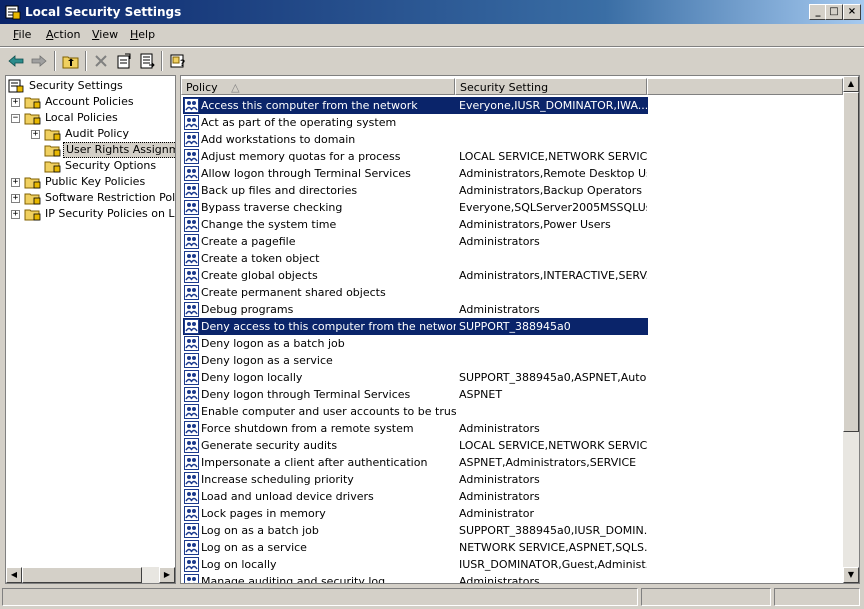  What do you see at coordinates (851, 84) in the screenshot?
I see `scroll-up-button: ▲` at bounding box center [851, 84].